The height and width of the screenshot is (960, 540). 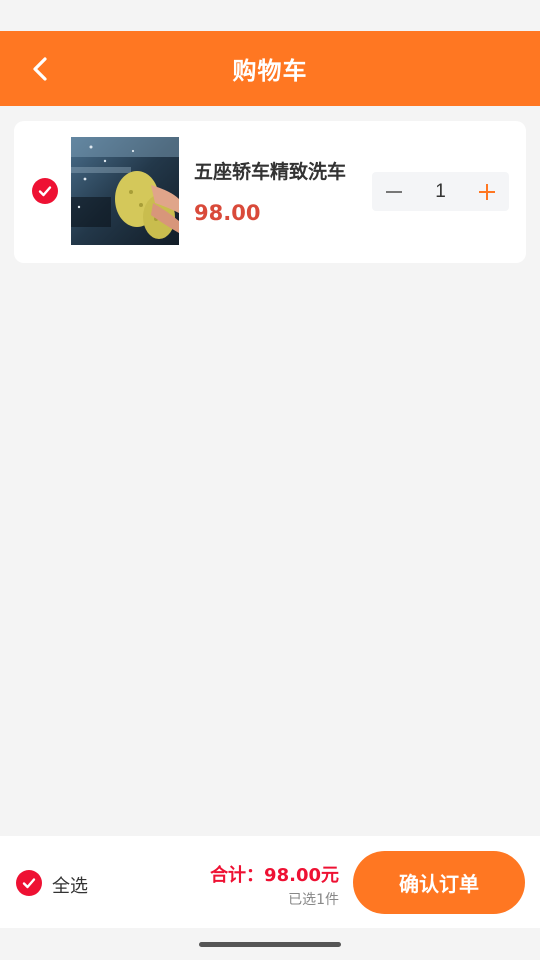 I want to click on select-all-label: 全选, so click(x=70, y=885).